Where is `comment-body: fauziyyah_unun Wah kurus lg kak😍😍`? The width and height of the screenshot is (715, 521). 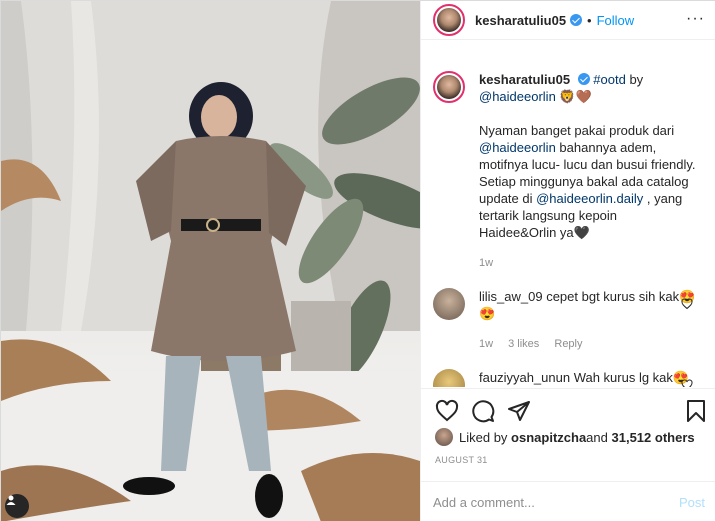
comment-body: fauziyyah_unun Wah kurus lg kak😍😍 is located at coordinates (588, 378).